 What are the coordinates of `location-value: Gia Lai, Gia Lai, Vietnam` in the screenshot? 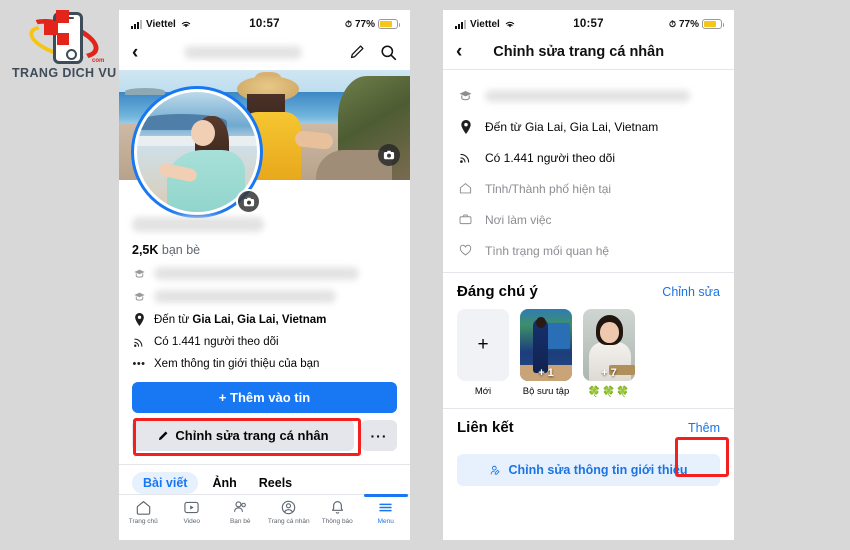 It's located at (259, 319).